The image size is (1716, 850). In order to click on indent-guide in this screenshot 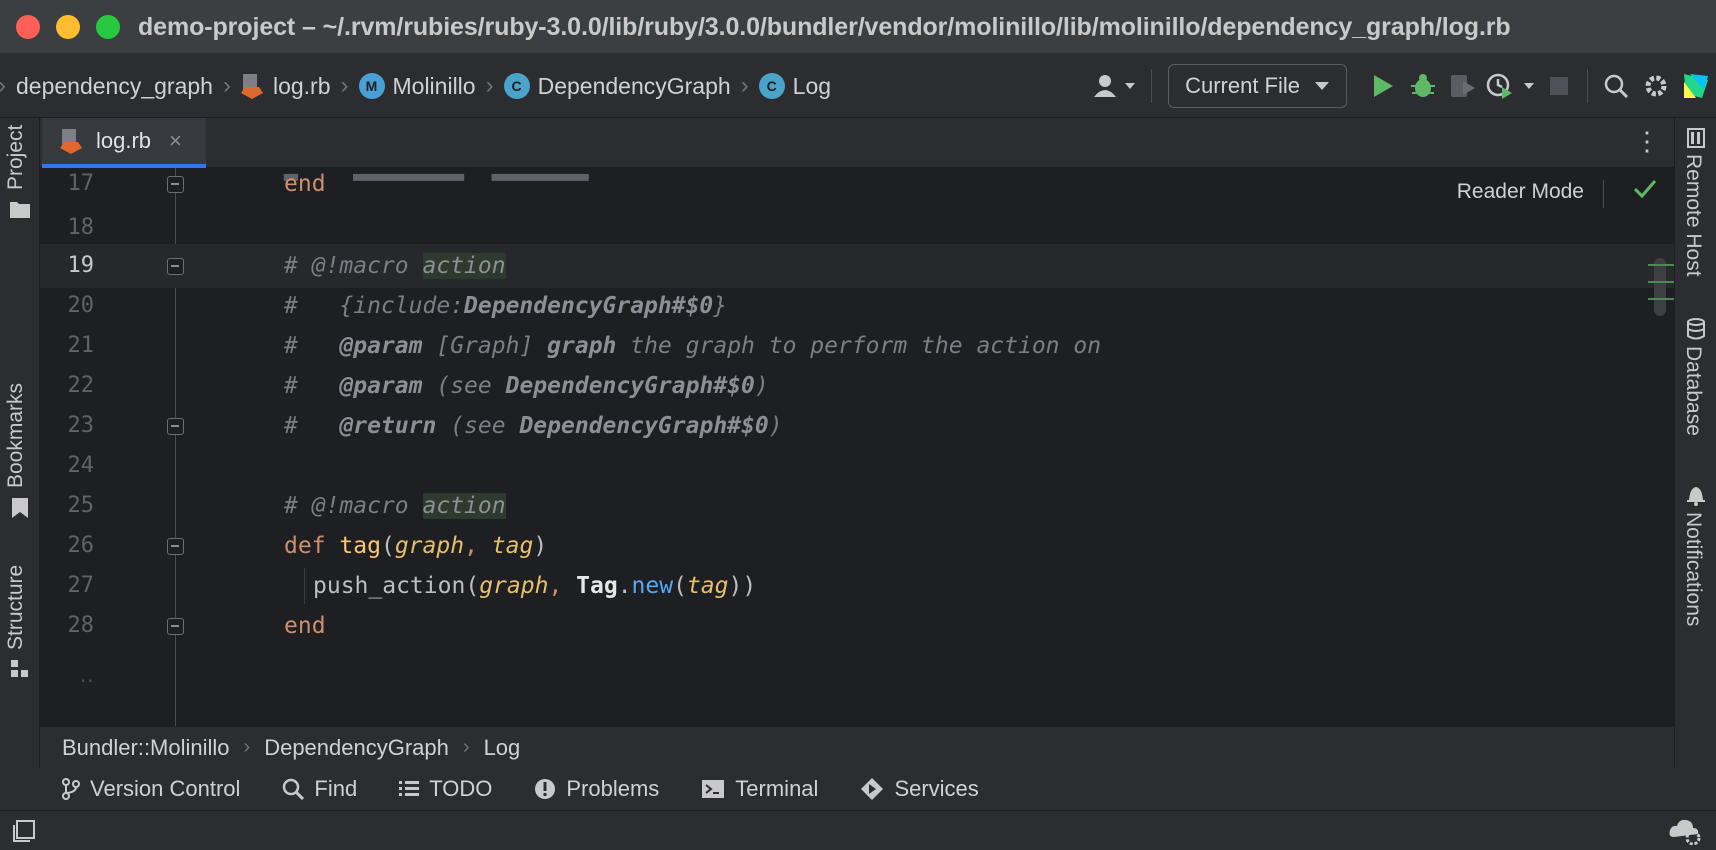, I will do `click(304, 586)`.